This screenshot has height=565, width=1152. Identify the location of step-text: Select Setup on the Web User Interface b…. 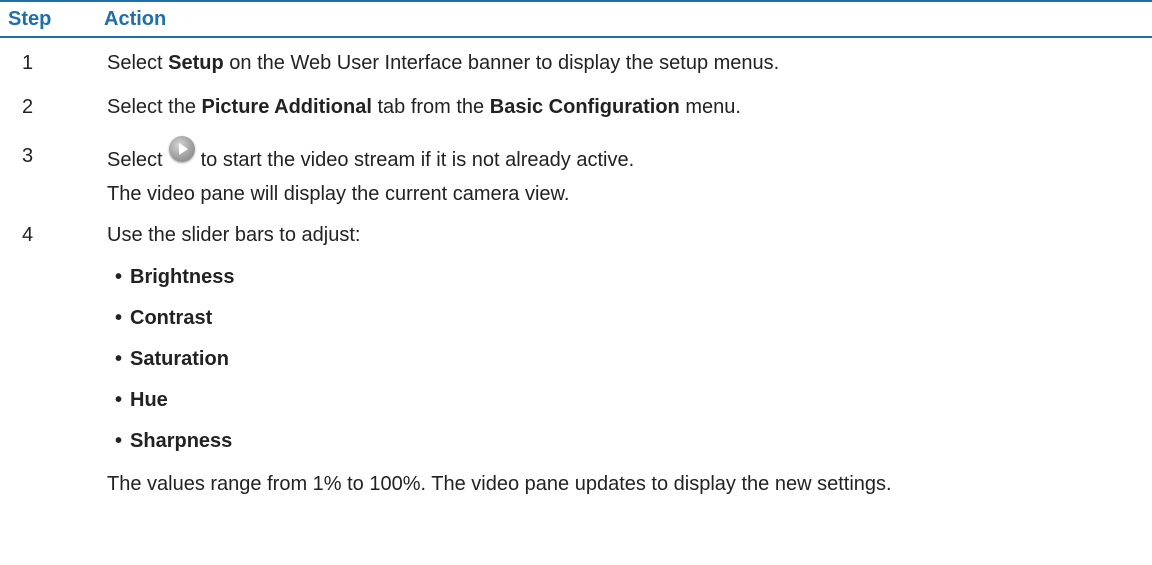
(443, 63).